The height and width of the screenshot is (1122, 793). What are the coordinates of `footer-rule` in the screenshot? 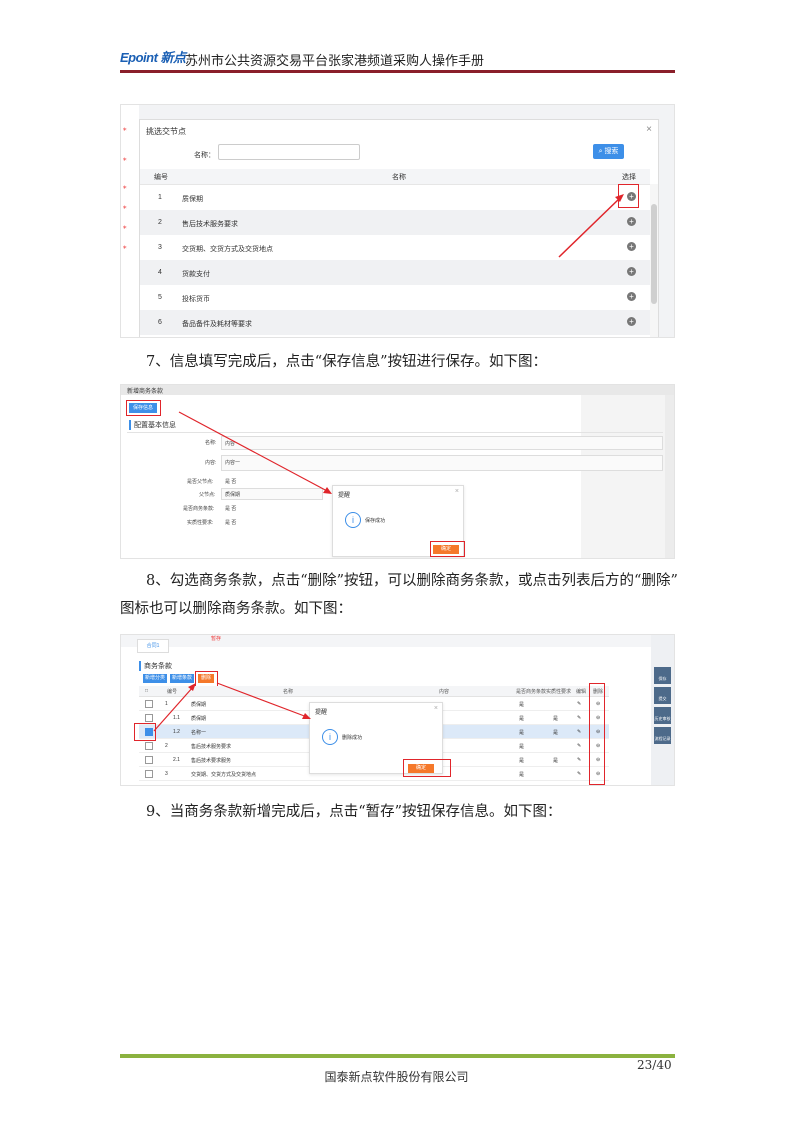 It's located at (397, 1056).